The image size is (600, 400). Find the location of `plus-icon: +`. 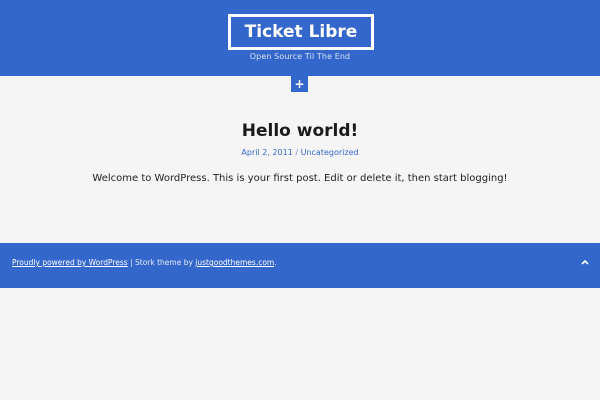

plus-icon: + is located at coordinates (299, 84).